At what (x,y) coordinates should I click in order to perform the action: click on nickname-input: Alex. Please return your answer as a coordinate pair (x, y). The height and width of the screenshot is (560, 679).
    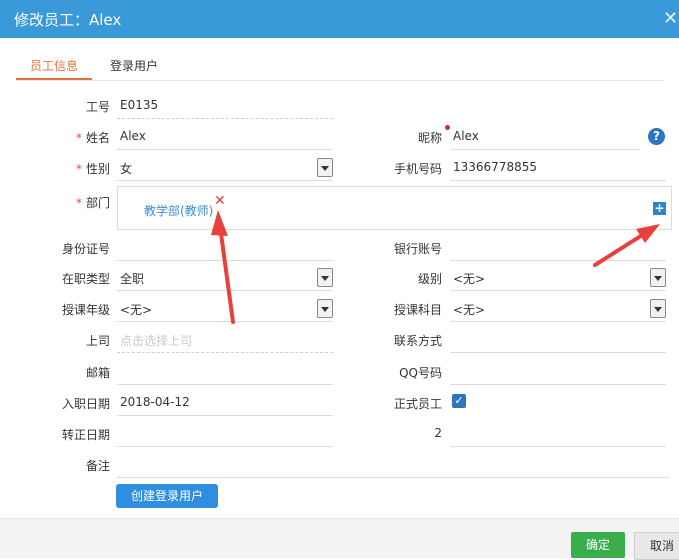
    Looking at the image, I should click on (545, 136).